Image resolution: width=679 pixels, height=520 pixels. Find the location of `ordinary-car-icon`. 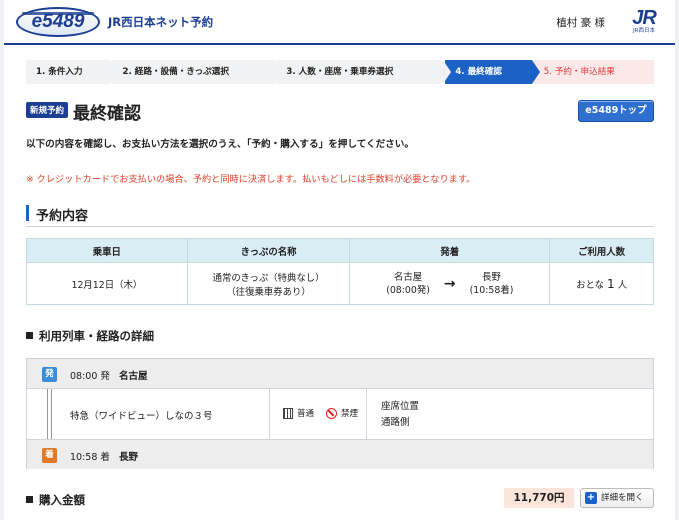

ordinary-car-icon is located at coordinates (288, 413).